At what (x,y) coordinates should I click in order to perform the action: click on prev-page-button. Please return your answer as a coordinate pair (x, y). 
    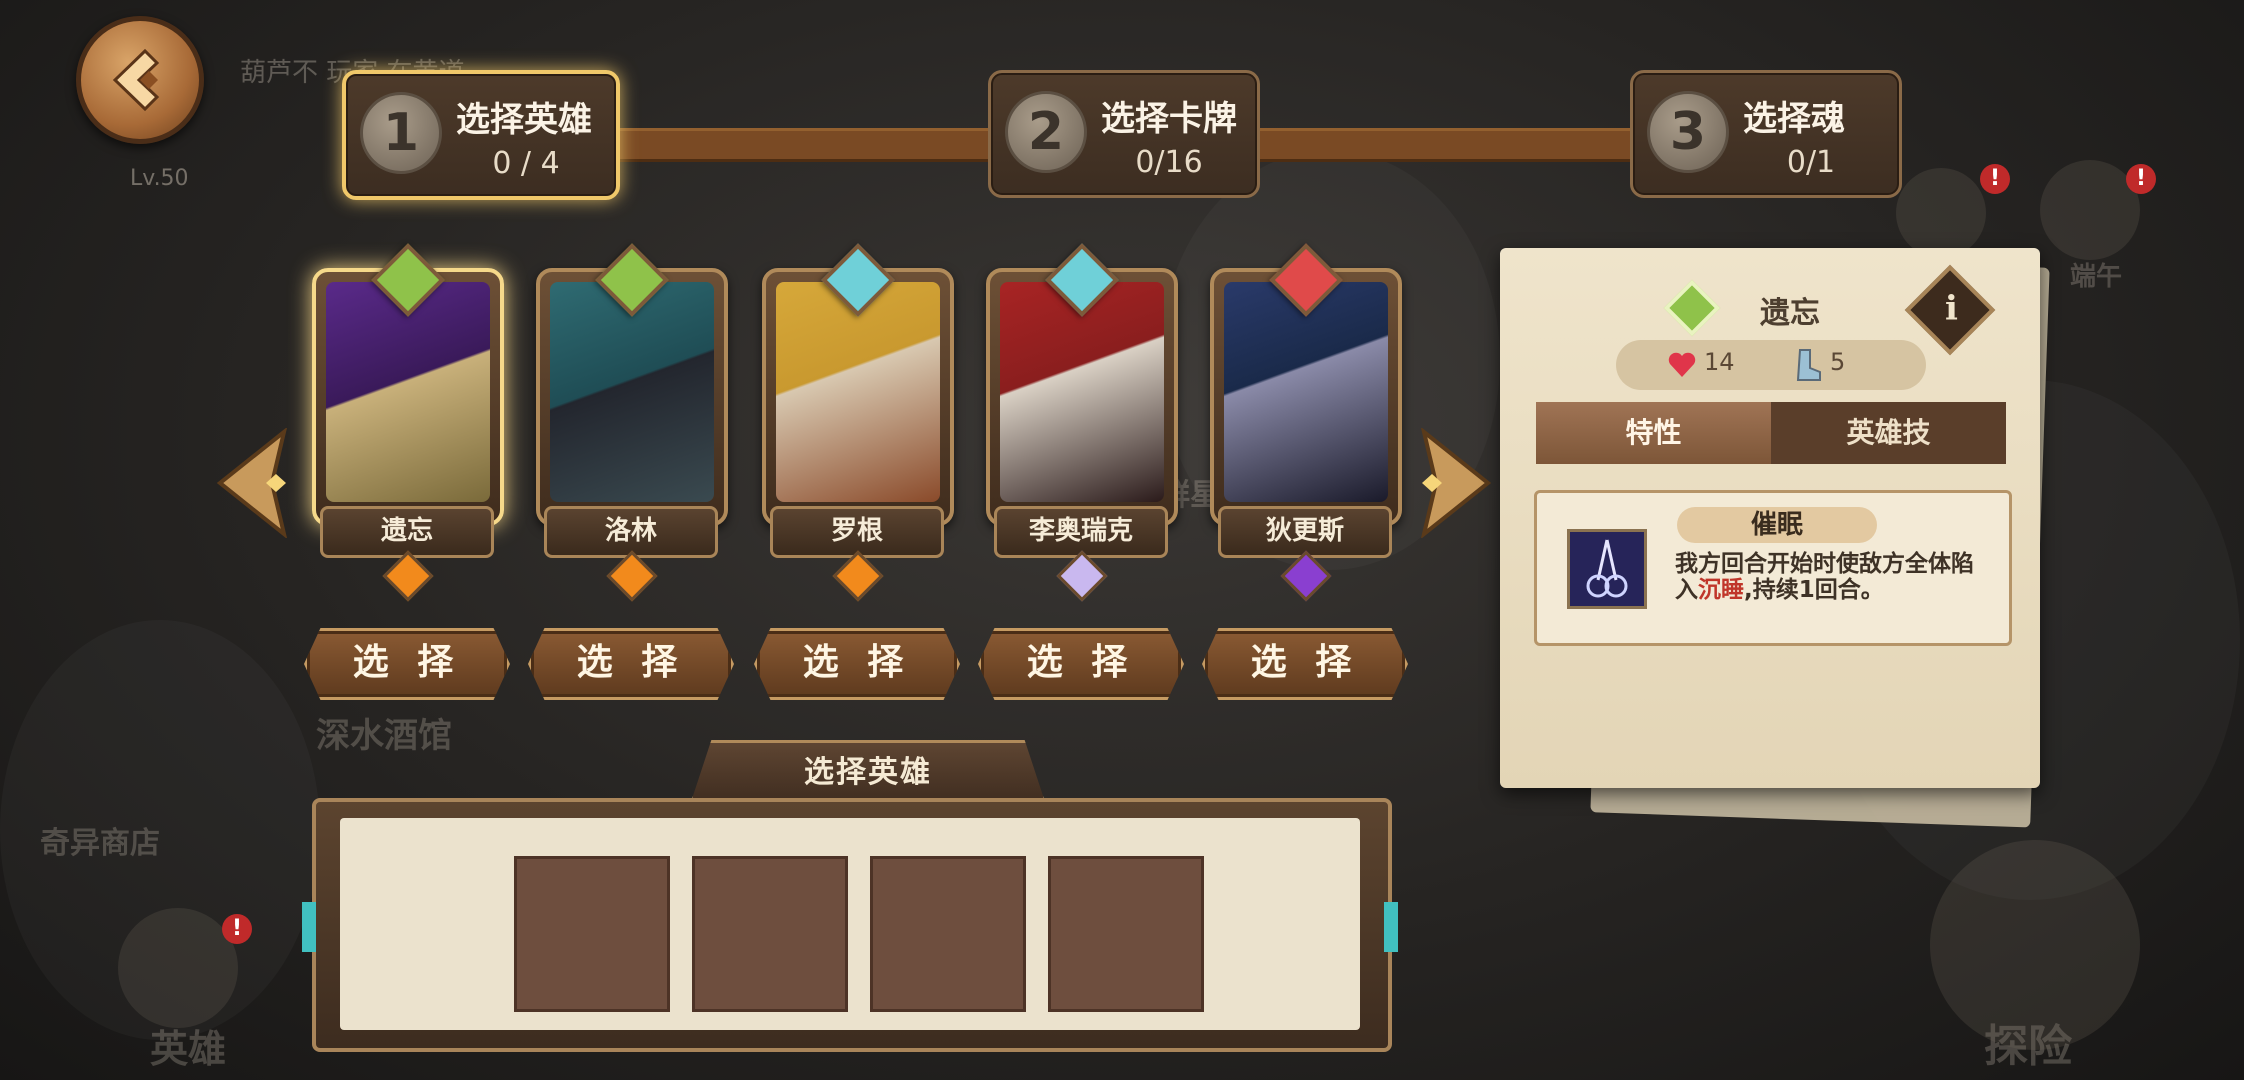
    Looking at the image, I should click on (254, 484).